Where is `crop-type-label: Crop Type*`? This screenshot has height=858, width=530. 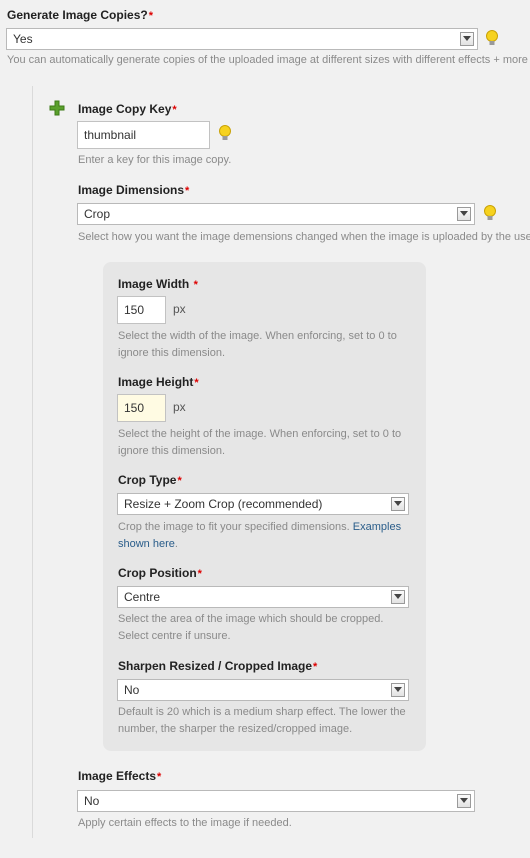
crop-type-label: Crop Type* is located at coordinates (150, 480).